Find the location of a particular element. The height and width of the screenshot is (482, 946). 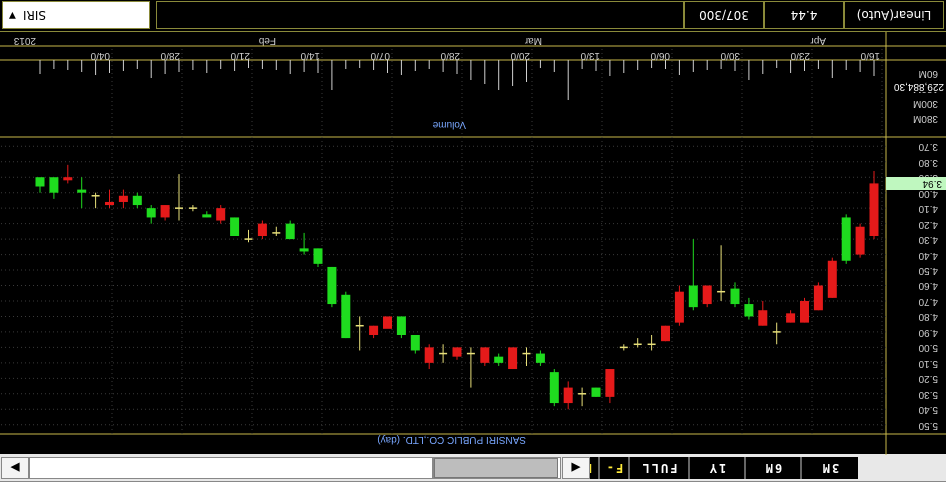

date-tick-label: 04/0 is located at coordinates (100, 55).